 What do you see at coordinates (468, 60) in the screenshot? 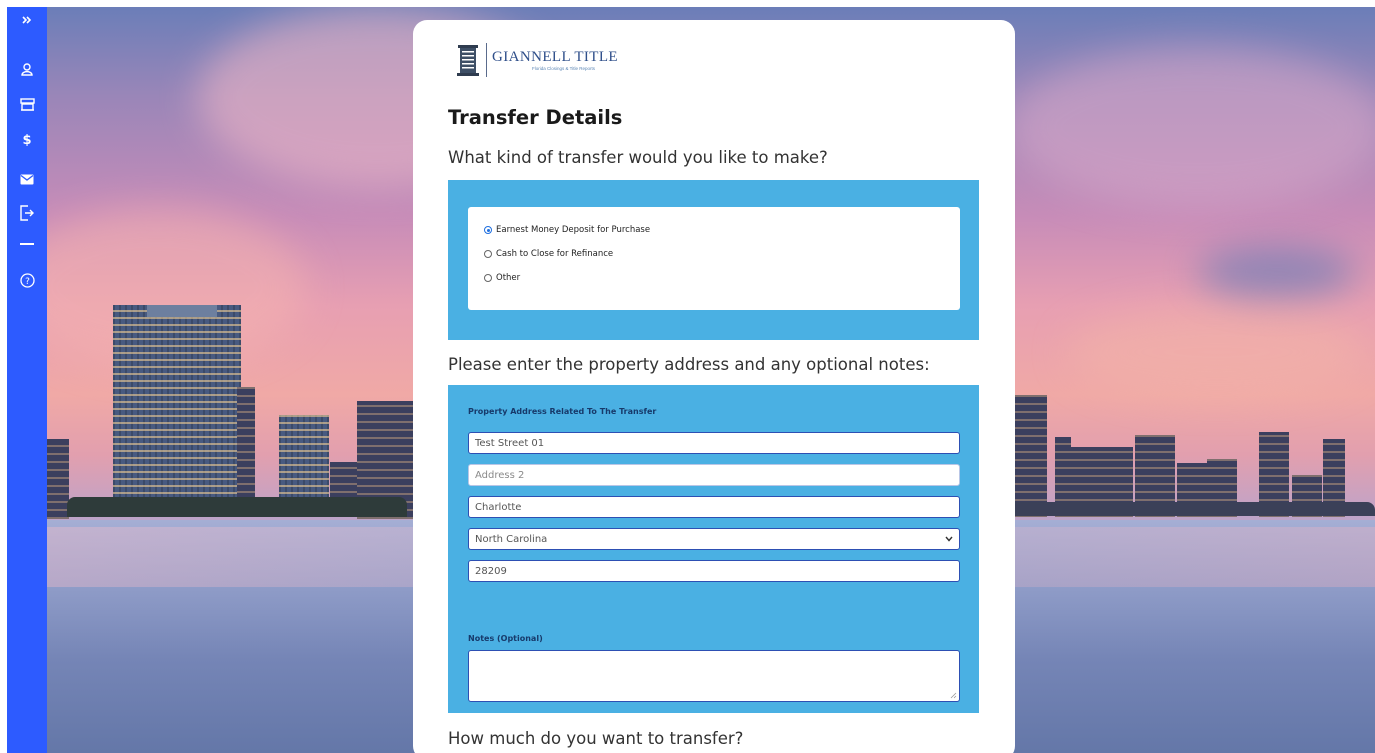
I see `building-logo-icon` at bounding box center [468, 60].